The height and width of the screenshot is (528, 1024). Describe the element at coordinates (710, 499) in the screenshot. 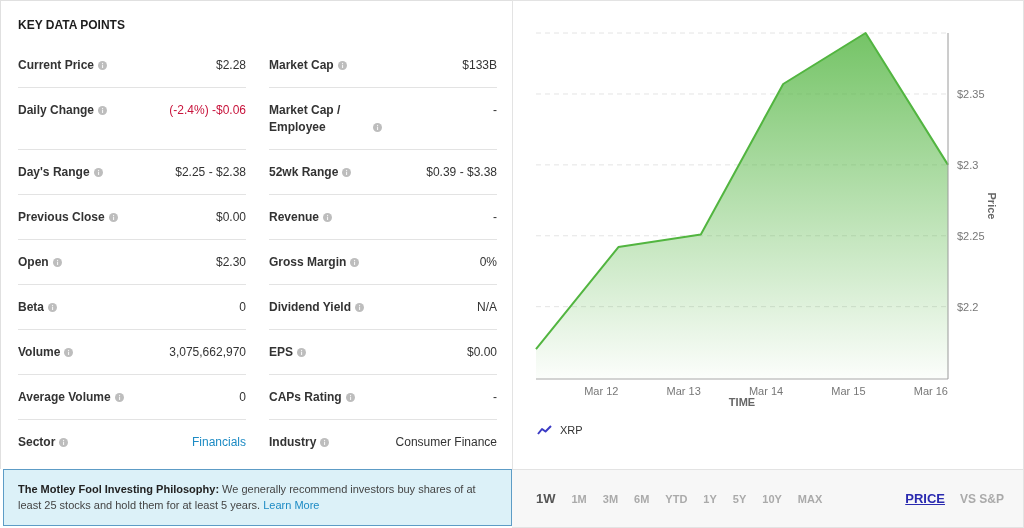

I see `range-tab: 1Y` at that location.